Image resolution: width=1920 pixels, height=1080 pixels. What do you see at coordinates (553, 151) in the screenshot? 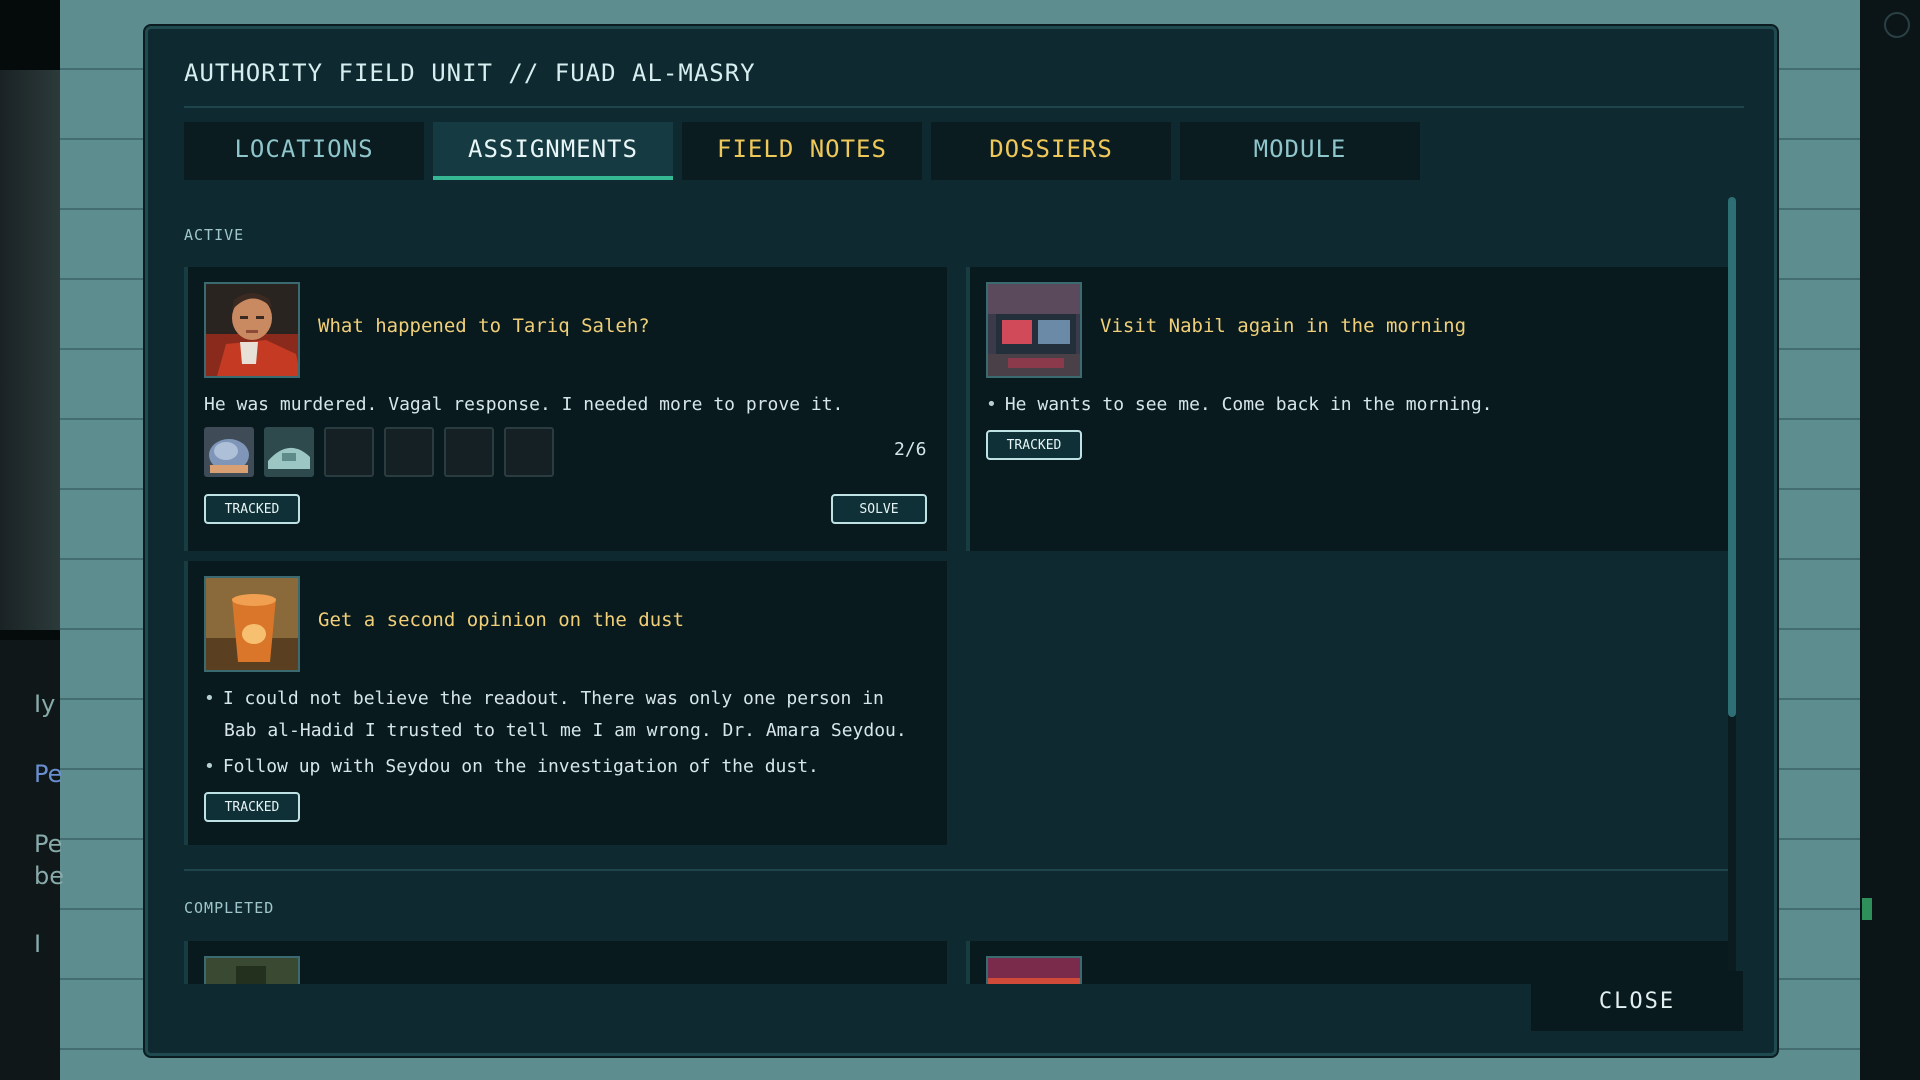
I see `tab-assignments: ASSIGNMENTS` at bounding box center [553, 151].